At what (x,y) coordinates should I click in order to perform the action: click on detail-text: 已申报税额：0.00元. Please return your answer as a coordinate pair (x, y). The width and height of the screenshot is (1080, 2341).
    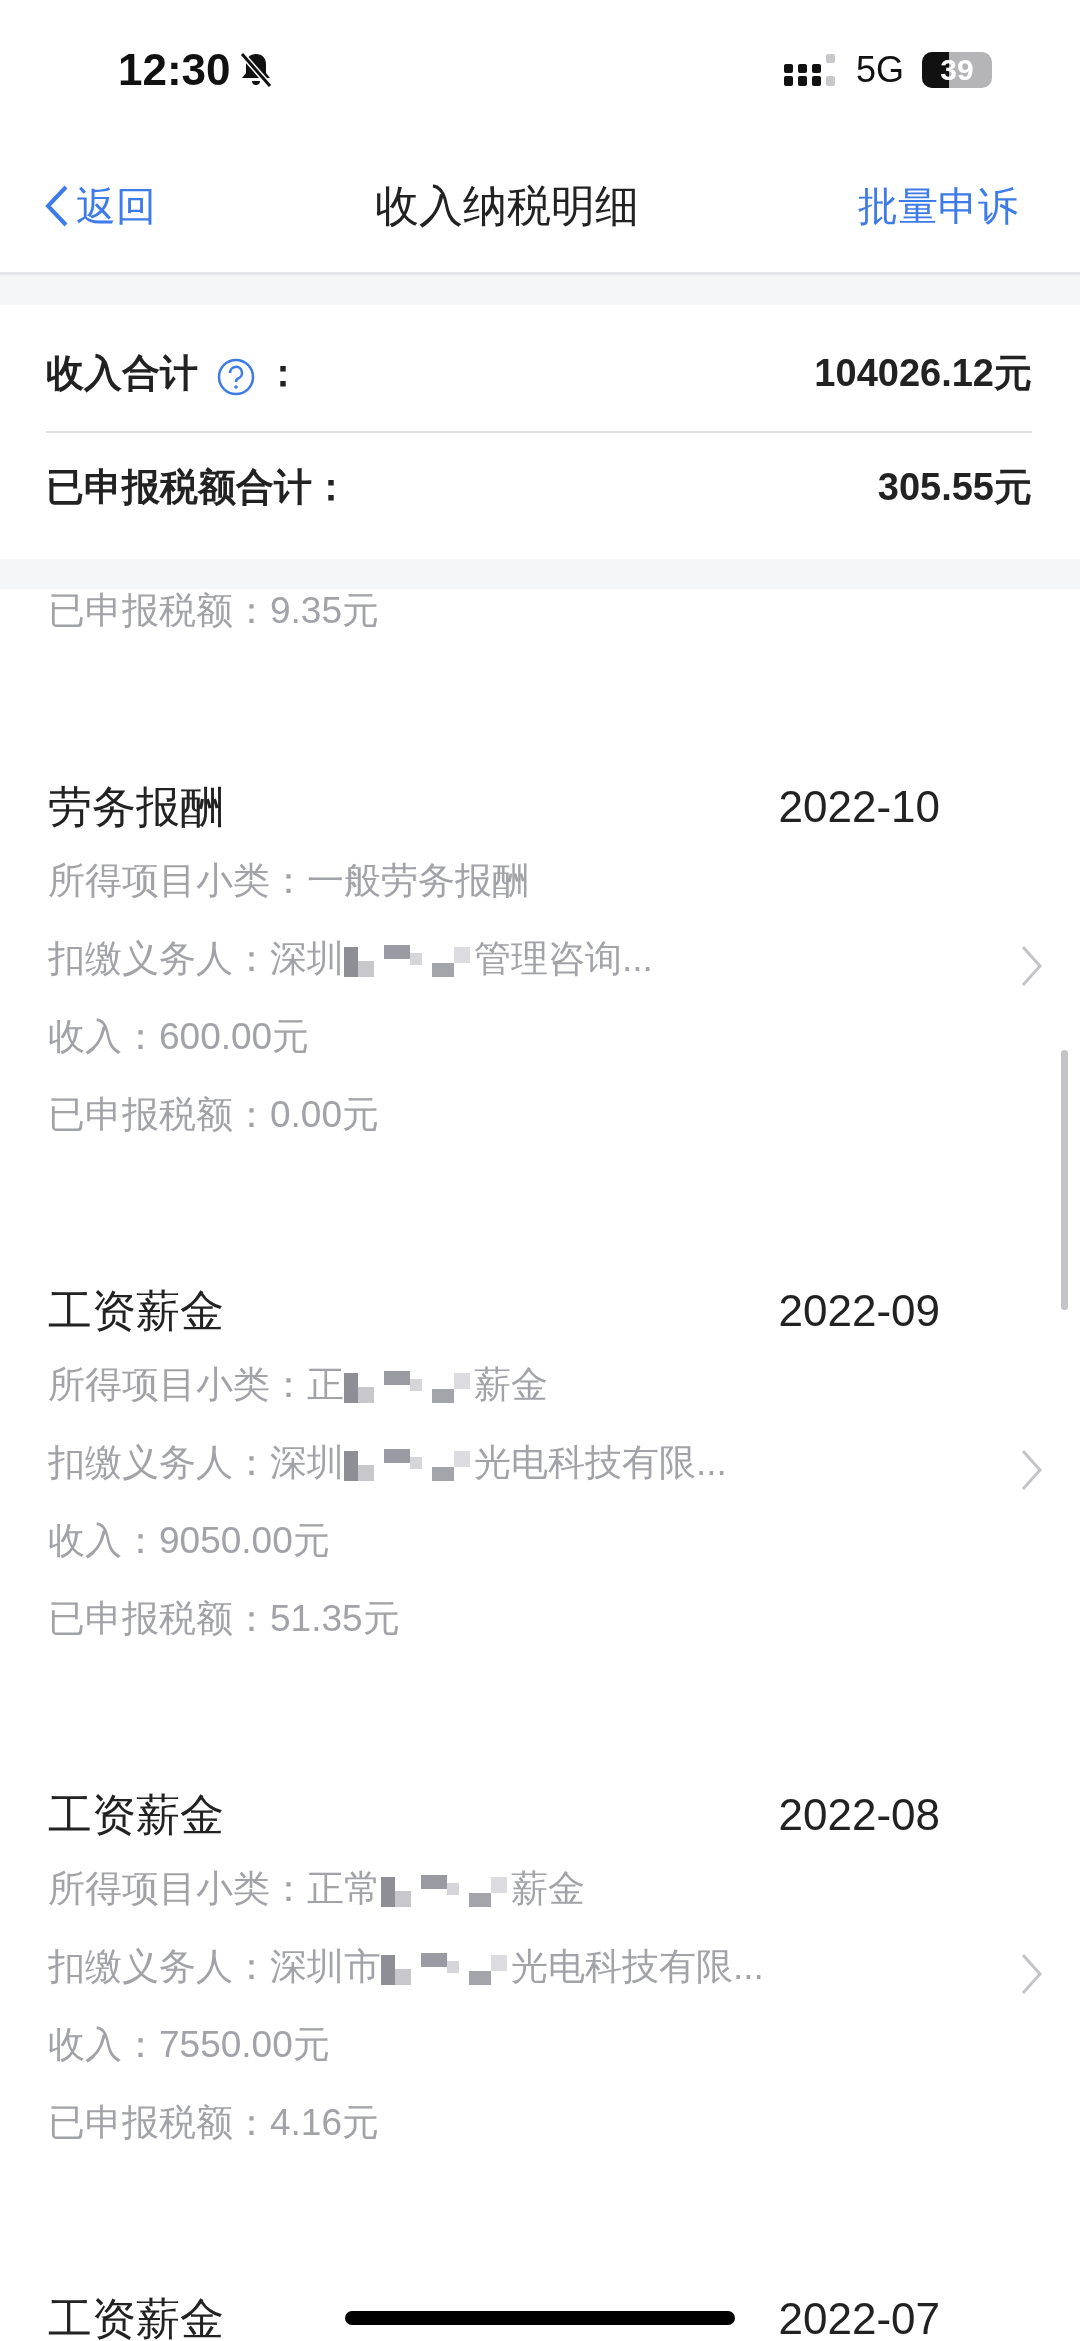
    Looking at the image, I should click on (213, 1115).